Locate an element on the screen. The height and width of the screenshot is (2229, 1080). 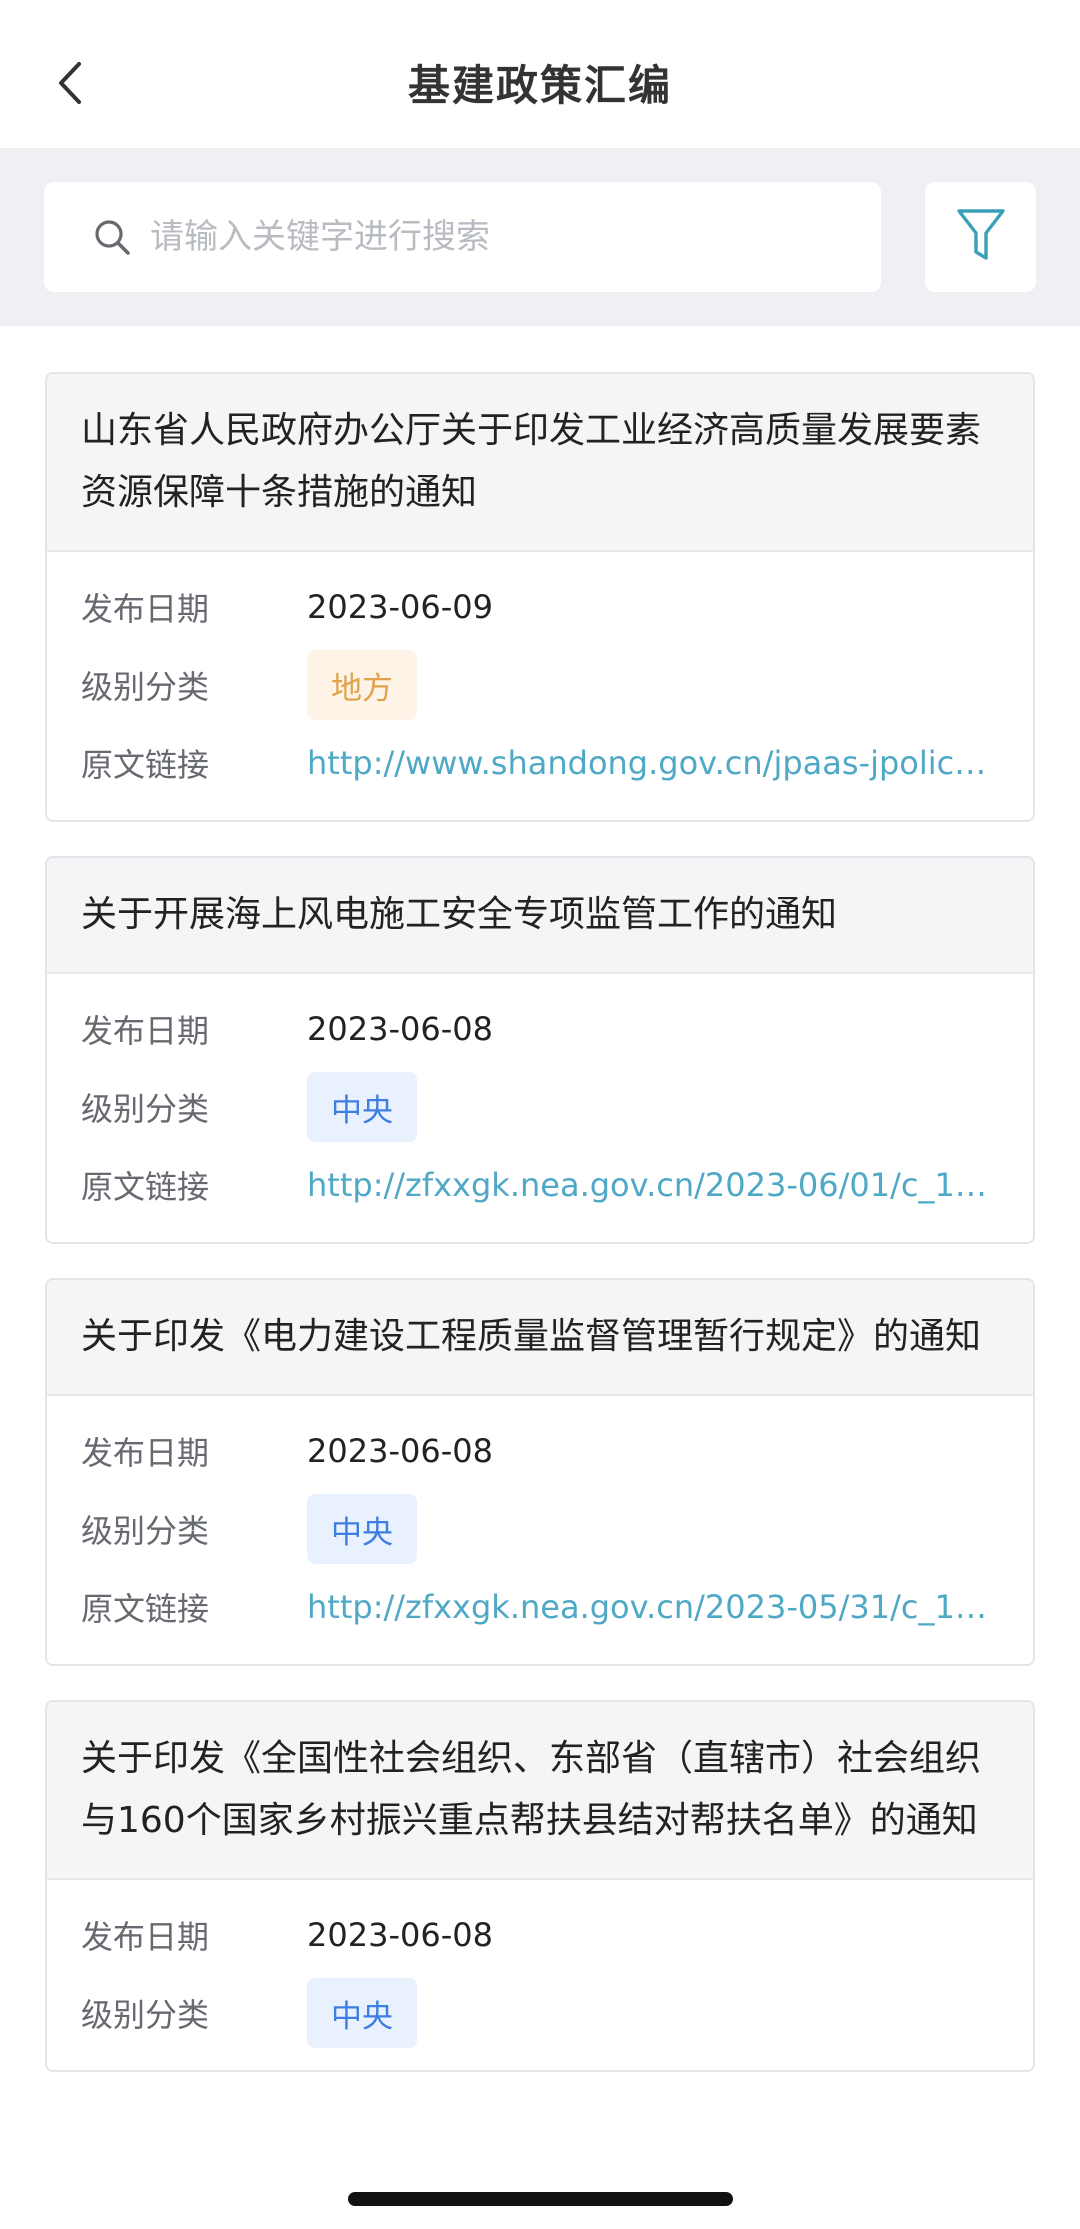
page-title: 基建政策汇编 is located at coordinates (539, 85).